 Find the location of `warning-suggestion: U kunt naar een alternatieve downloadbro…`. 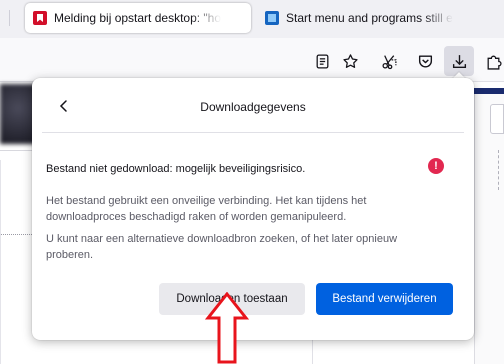

warning-suggestion: U kunt naar een alternatieve downloadbro… is located at coordinates (222, 247).